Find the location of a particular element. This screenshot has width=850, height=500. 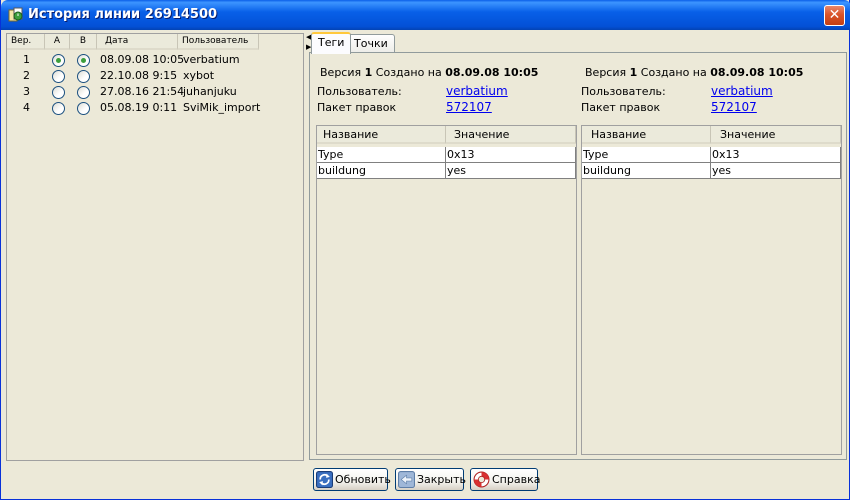

tab-tags: Теги is located at coordinates (331, 43).